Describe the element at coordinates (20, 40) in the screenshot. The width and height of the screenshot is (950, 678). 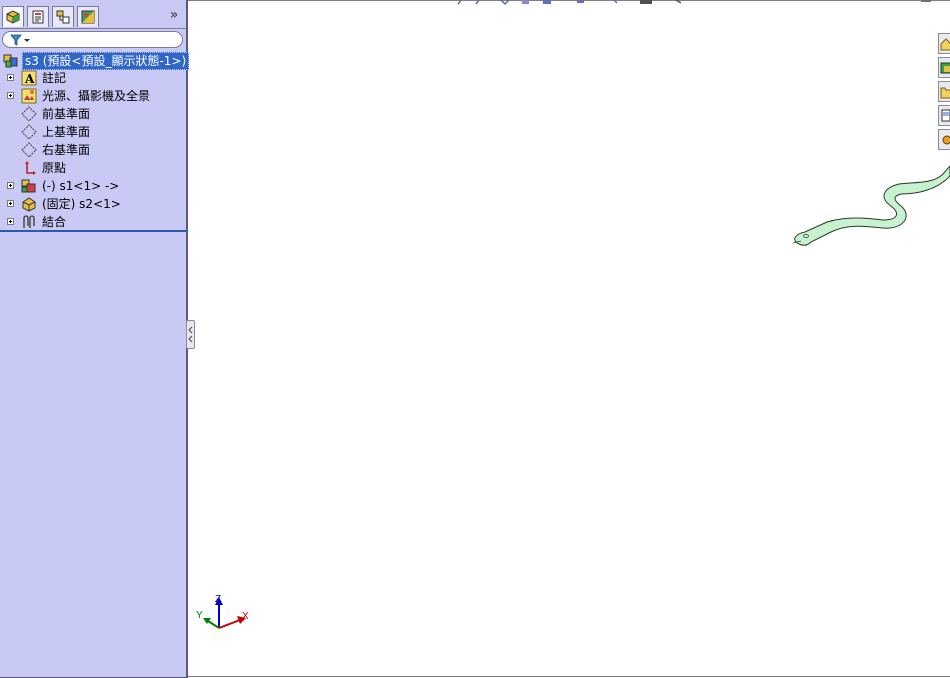
I see `filter-icon` at that location.